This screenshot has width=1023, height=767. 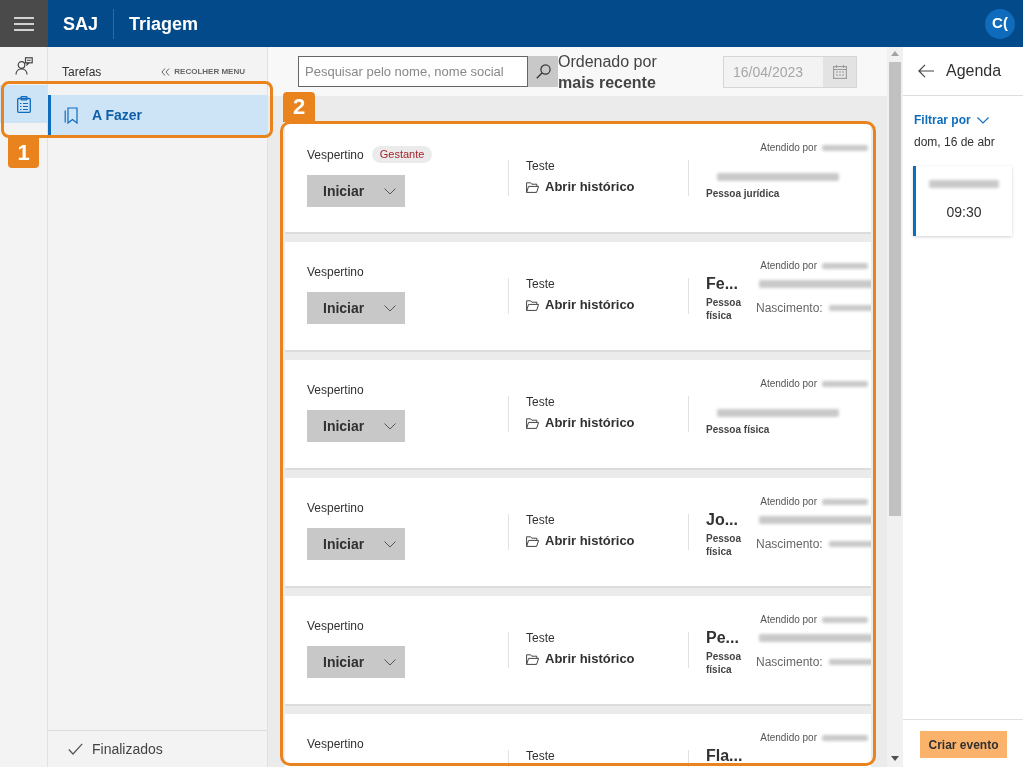 I want to click on search-icon, so click(x=543, y=71).